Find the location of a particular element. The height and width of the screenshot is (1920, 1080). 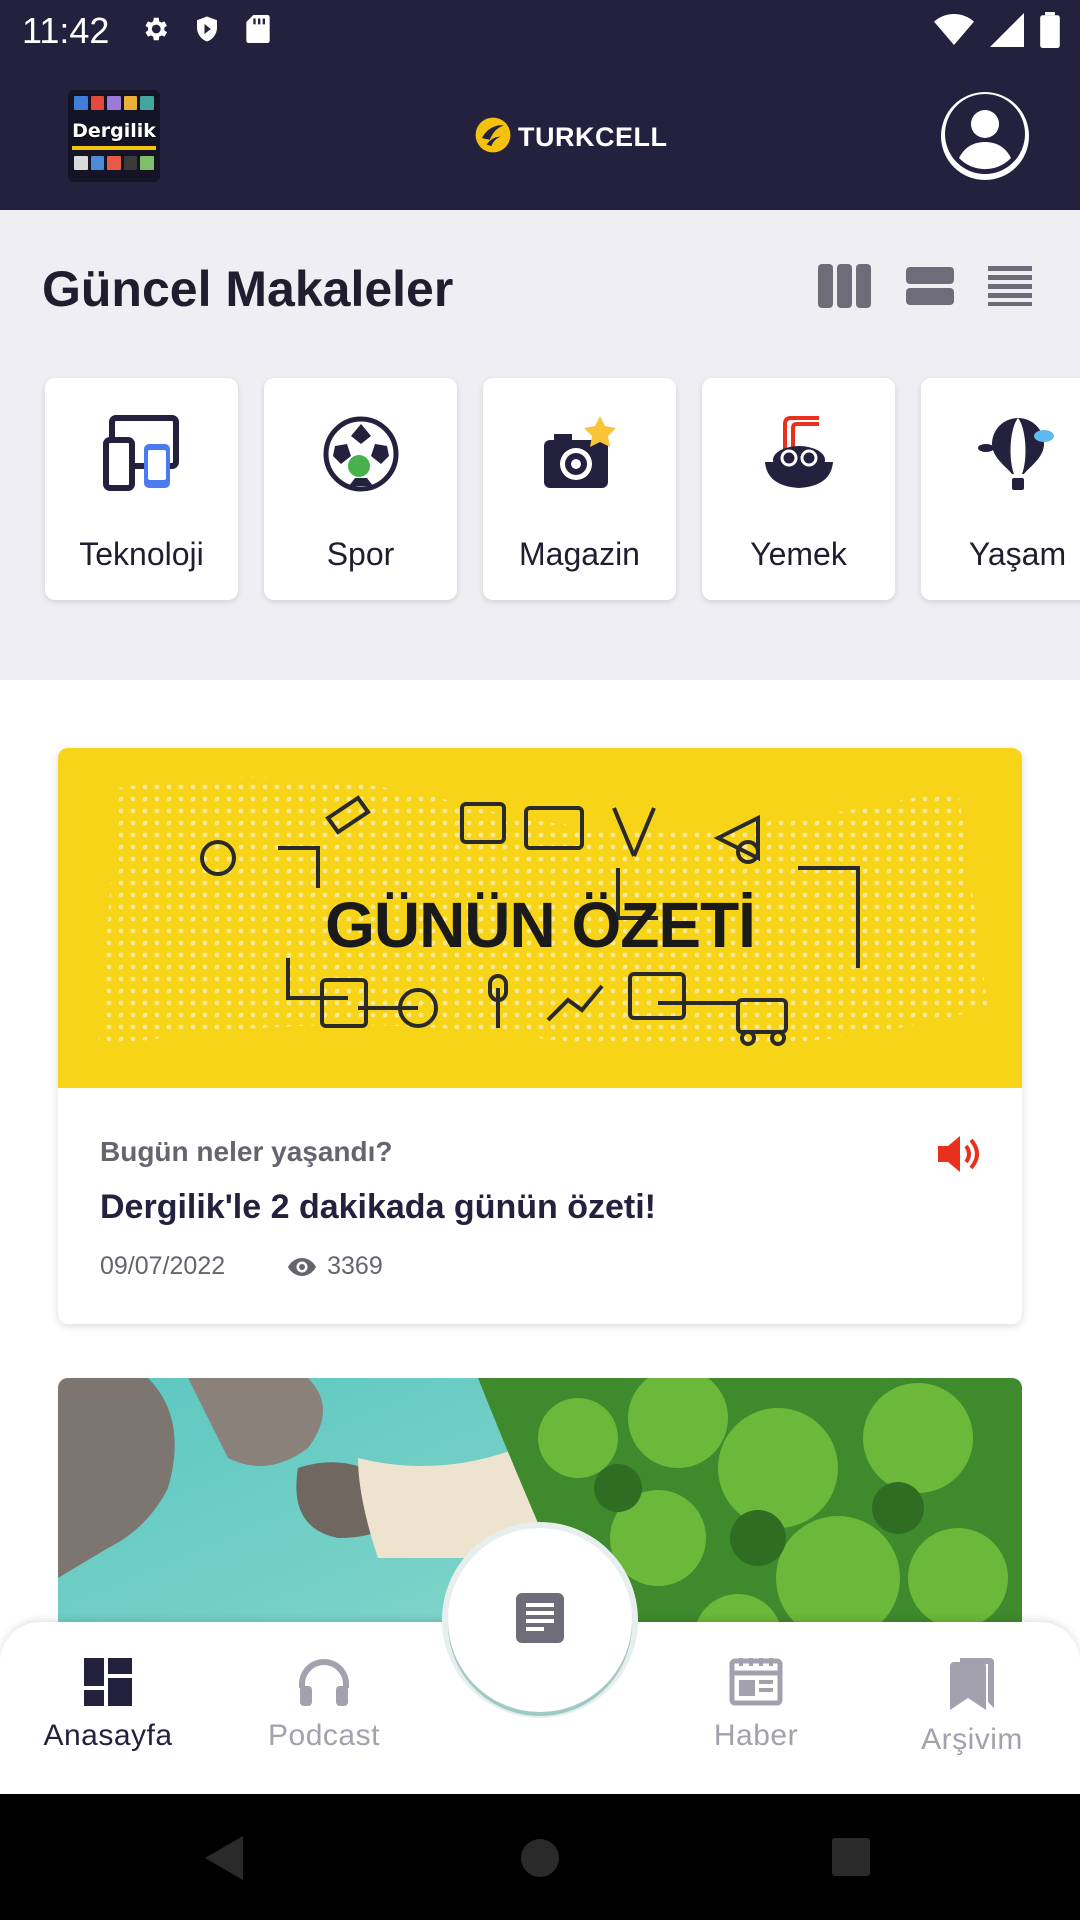

camera-star-icon is located at coordinates (579, 454).